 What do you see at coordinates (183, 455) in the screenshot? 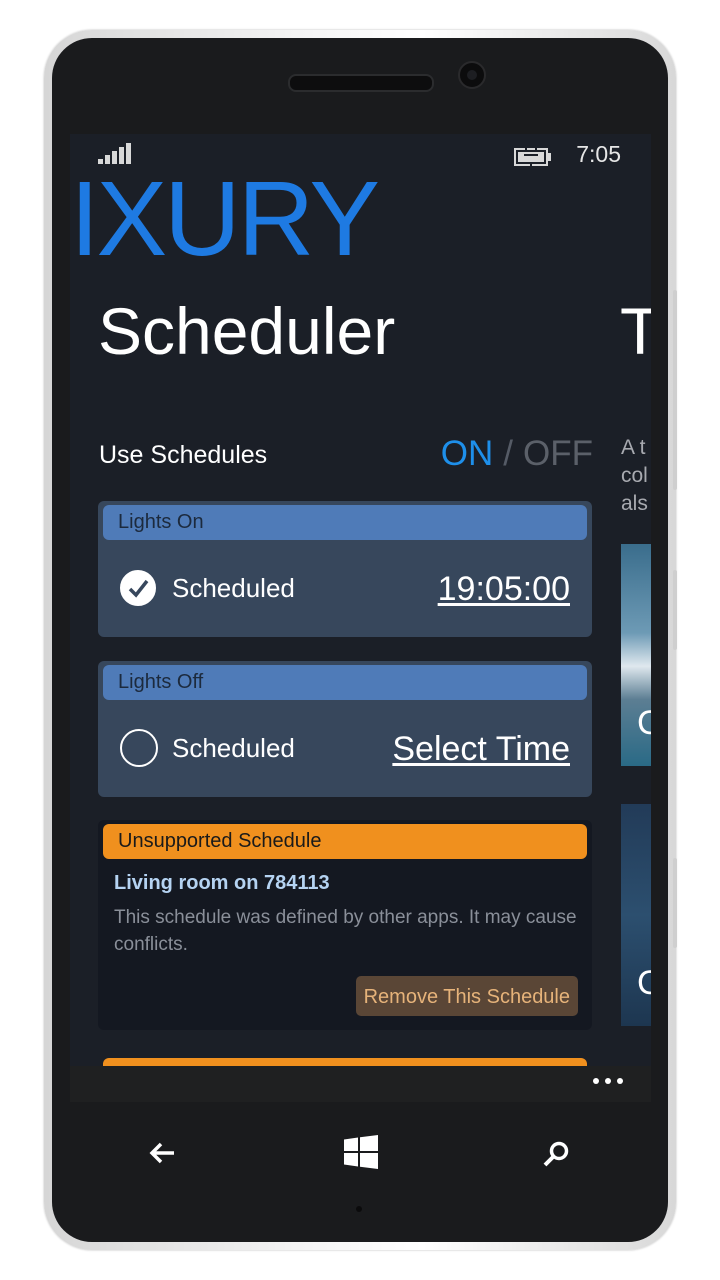
I see `use-schedules-label: Use Schedules` at bounding box center [183, 455].